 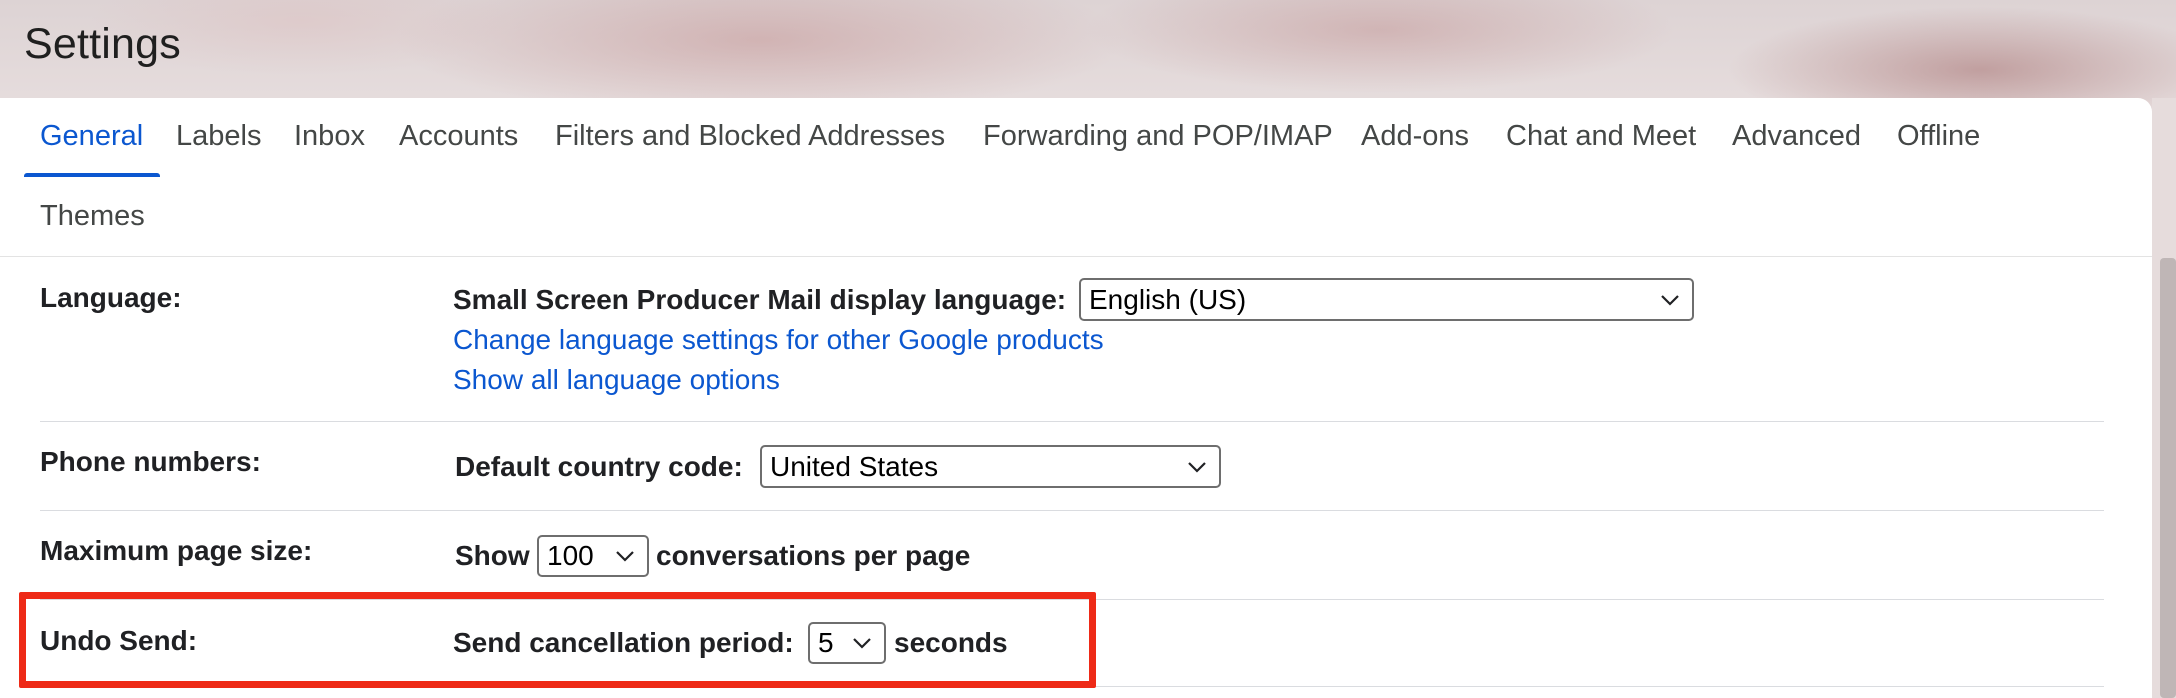 What do you see at coordinates (111, 297) in the screenshot?
I see `language-label: Language:` at bounding box center [111, 297].